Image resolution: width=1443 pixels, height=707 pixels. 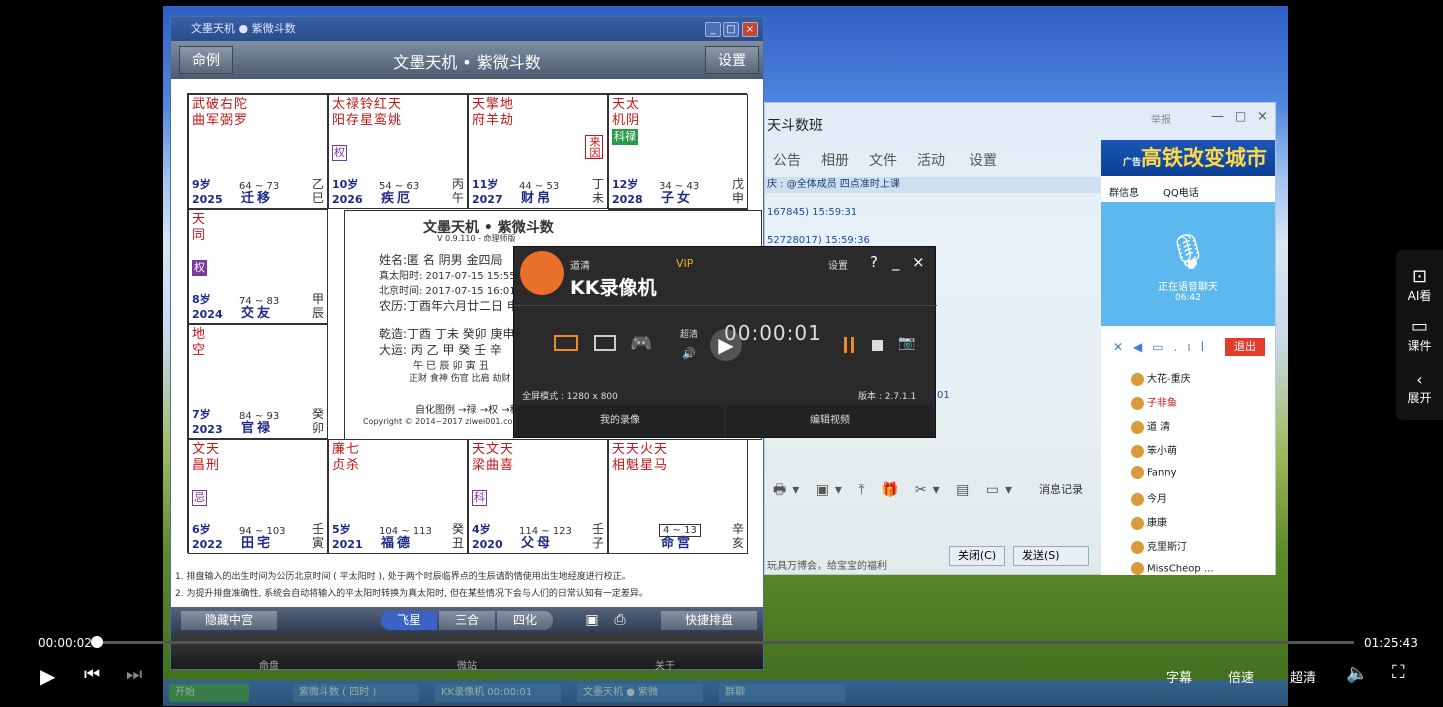 What do you see at coordinates (1217, 116) in the screenshot?
I see `minimize-icon: —` at bounding box center [1217, 116].